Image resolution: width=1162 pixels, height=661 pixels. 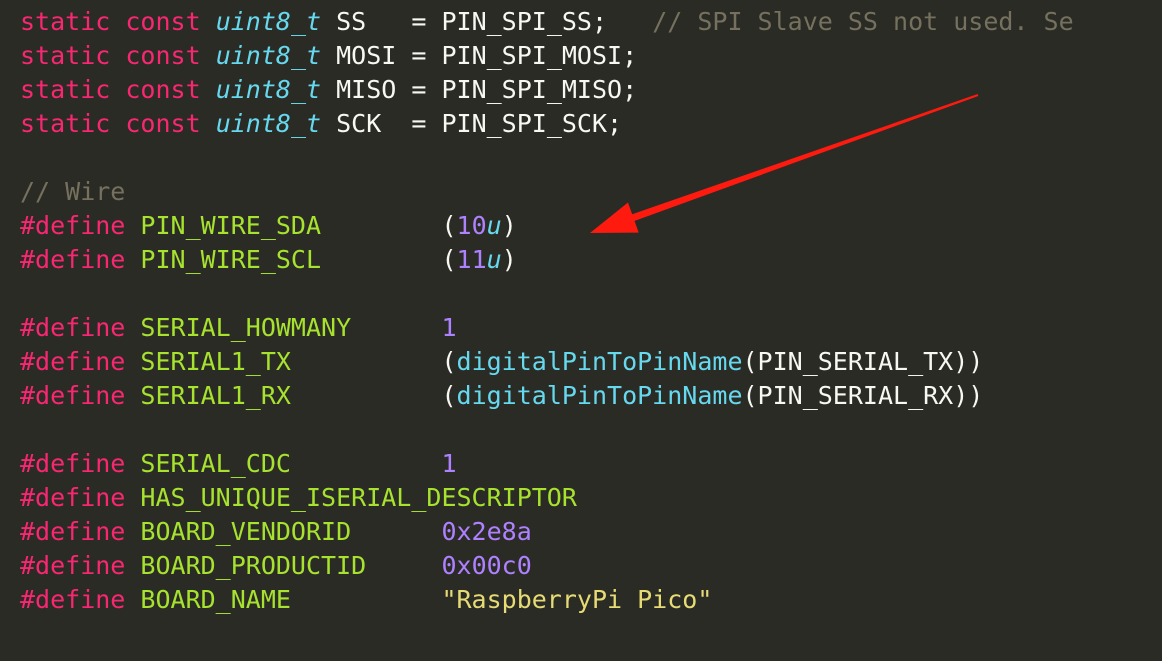 What do you see at coordinates (231, 259) in the screenshot?
I see `code-token: PIN_WIRE_SCL` at bounding box center [231, 259].